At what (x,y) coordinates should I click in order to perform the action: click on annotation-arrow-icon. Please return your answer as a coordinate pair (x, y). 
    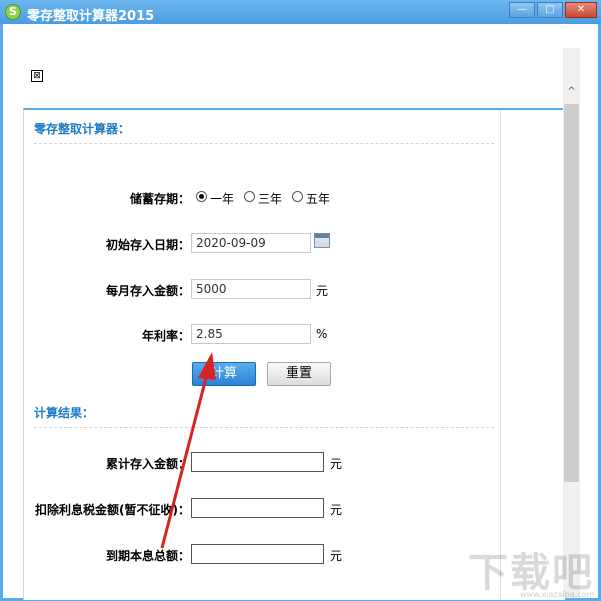
    Looking at the image, I should click on (188, 450).